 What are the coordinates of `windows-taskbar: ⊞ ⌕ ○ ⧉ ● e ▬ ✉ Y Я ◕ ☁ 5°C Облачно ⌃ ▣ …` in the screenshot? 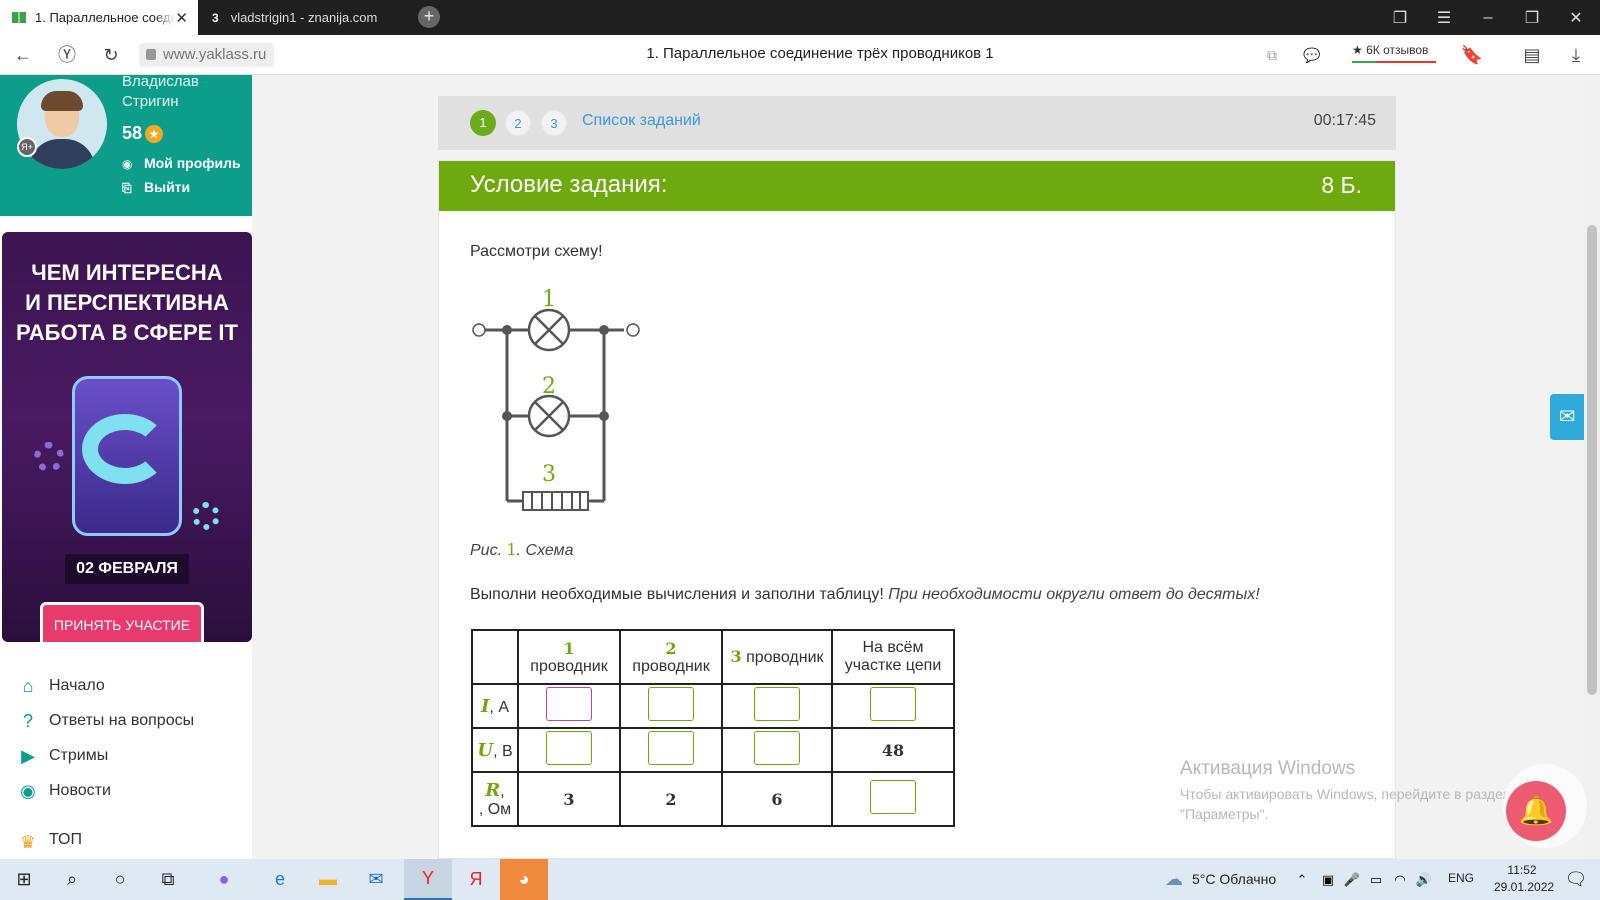 It's located at (800, 879).